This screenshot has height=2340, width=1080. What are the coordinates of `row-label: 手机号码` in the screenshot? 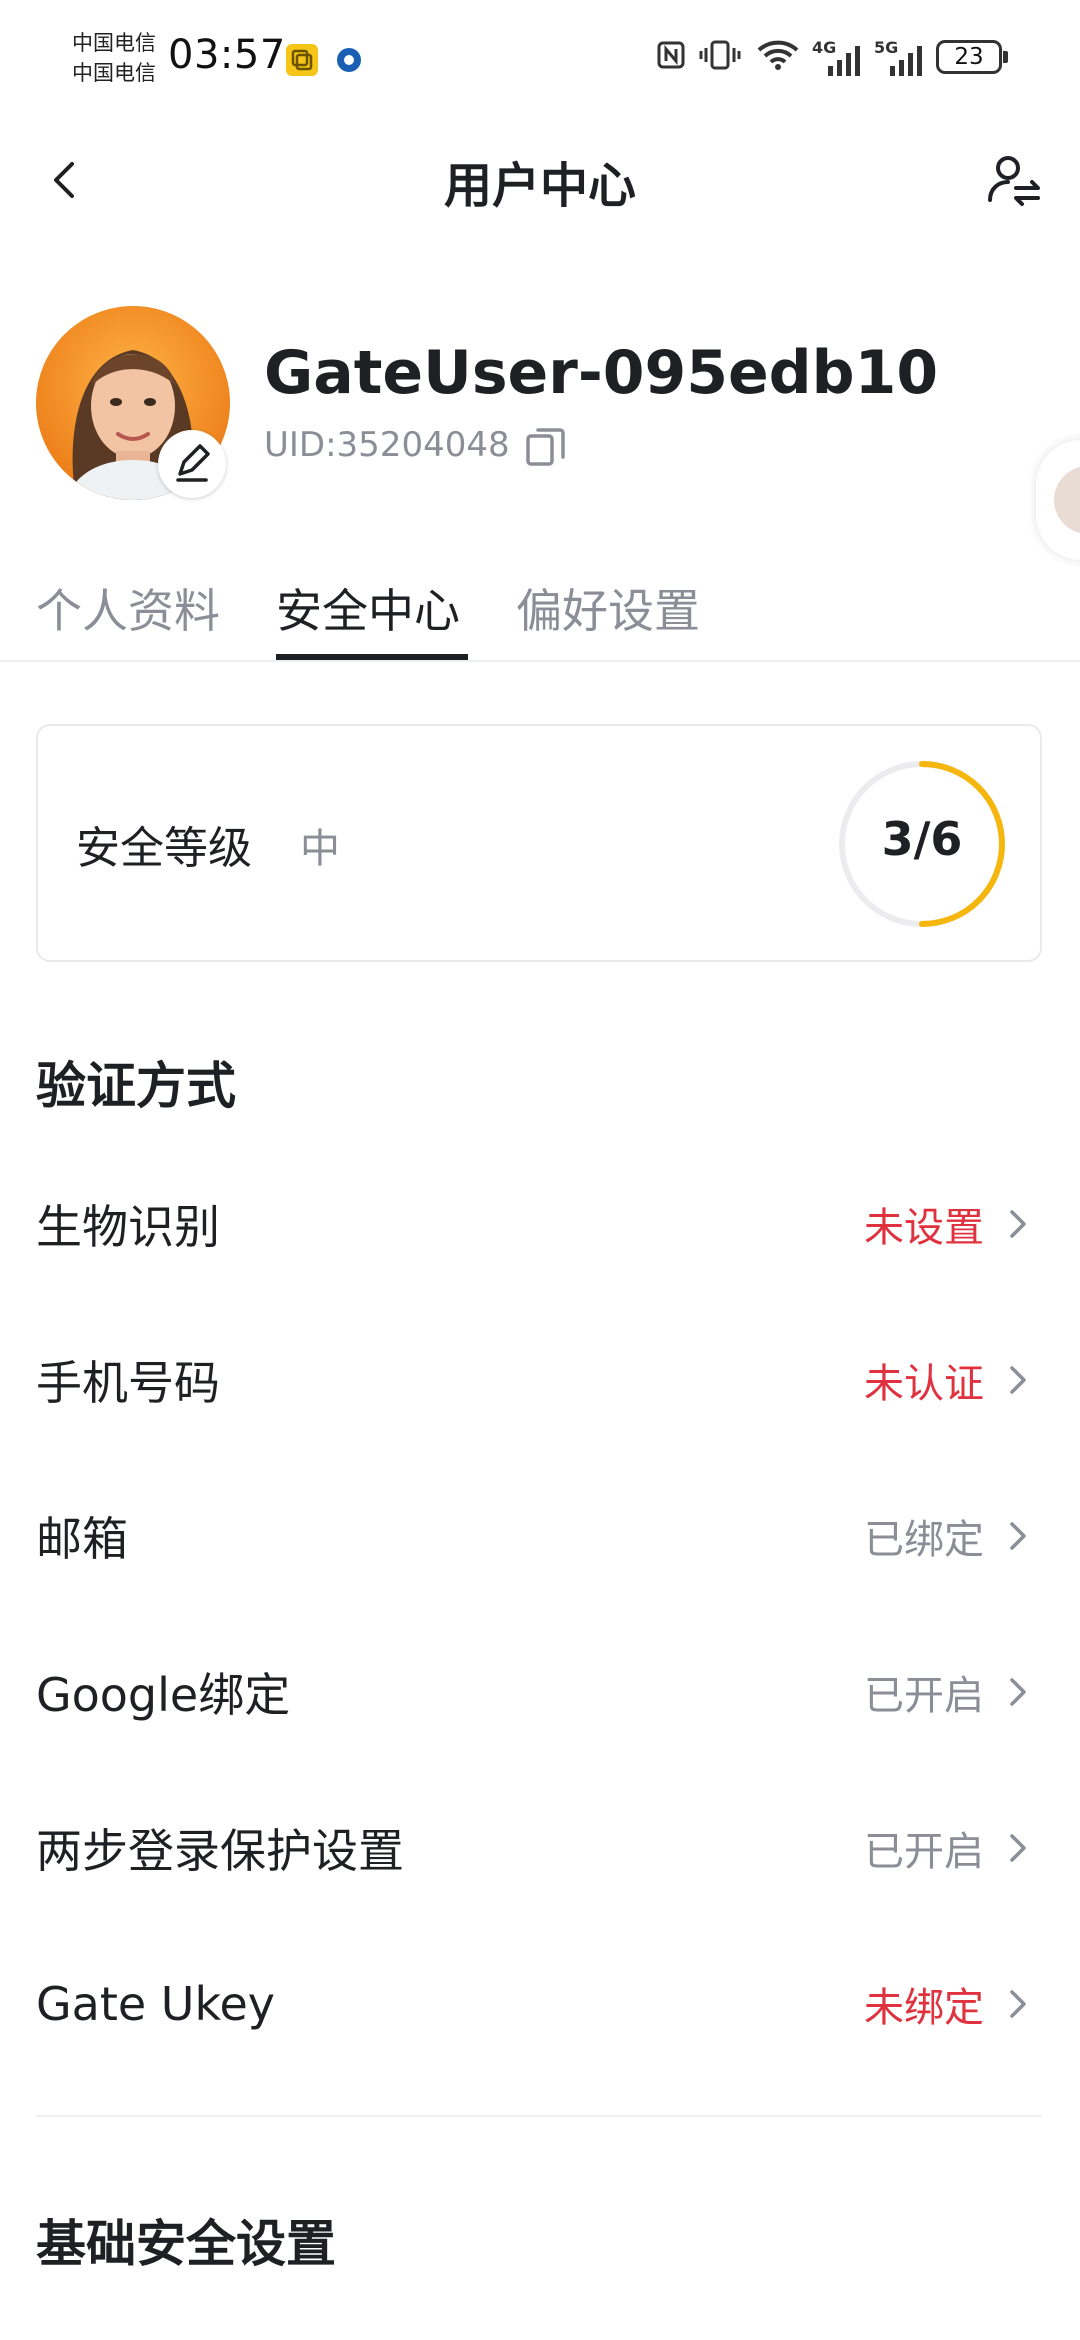 It's located at (128, 1383).